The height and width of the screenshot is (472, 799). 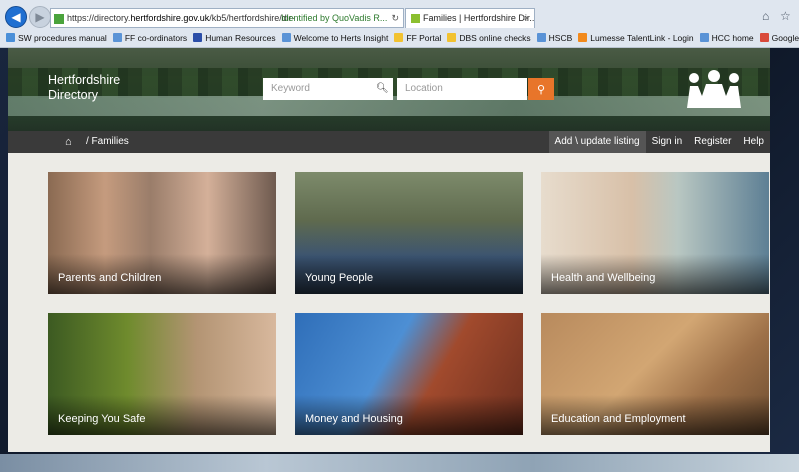 I want to click on keyword-input: Keyword, so click(x=328, y=89).